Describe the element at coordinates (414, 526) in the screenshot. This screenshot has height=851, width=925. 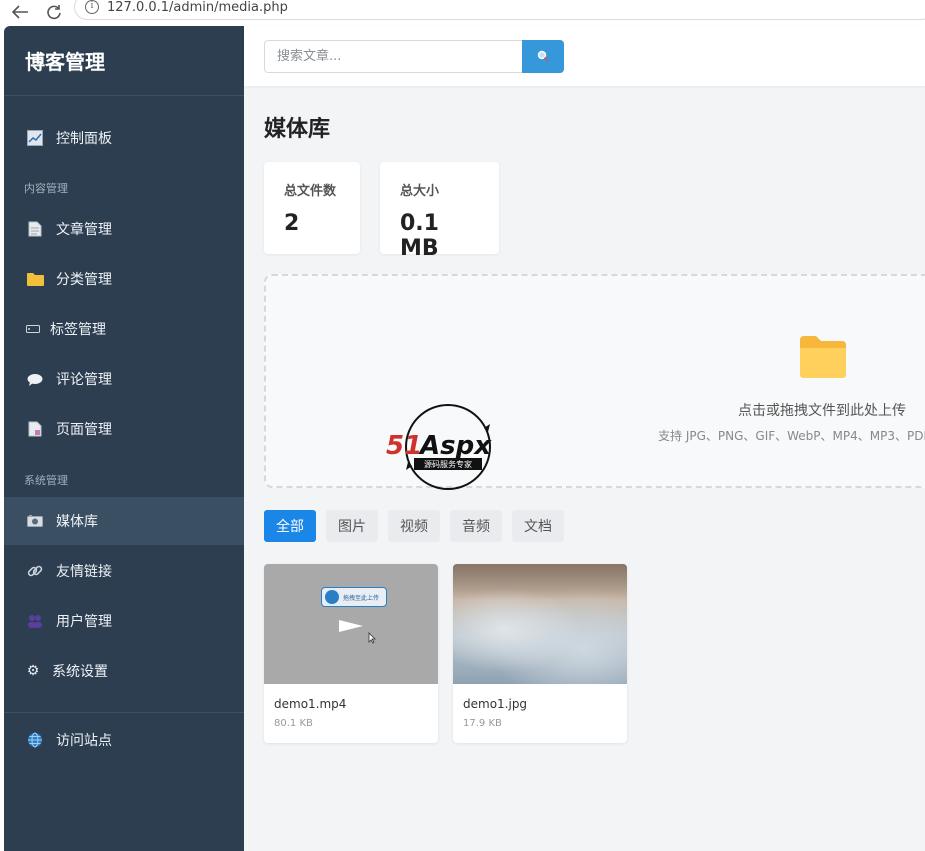
I see `tab-videos: 视频` at that location.